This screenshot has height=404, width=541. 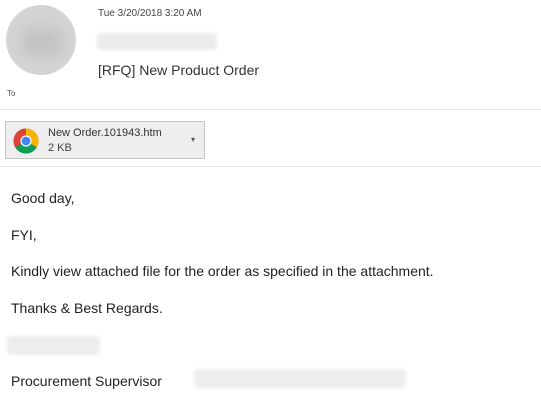 What do you see at coordinates (53, 345) in the screenshot?
I see `signature-name-redacted` at bounding box center [53, 345].